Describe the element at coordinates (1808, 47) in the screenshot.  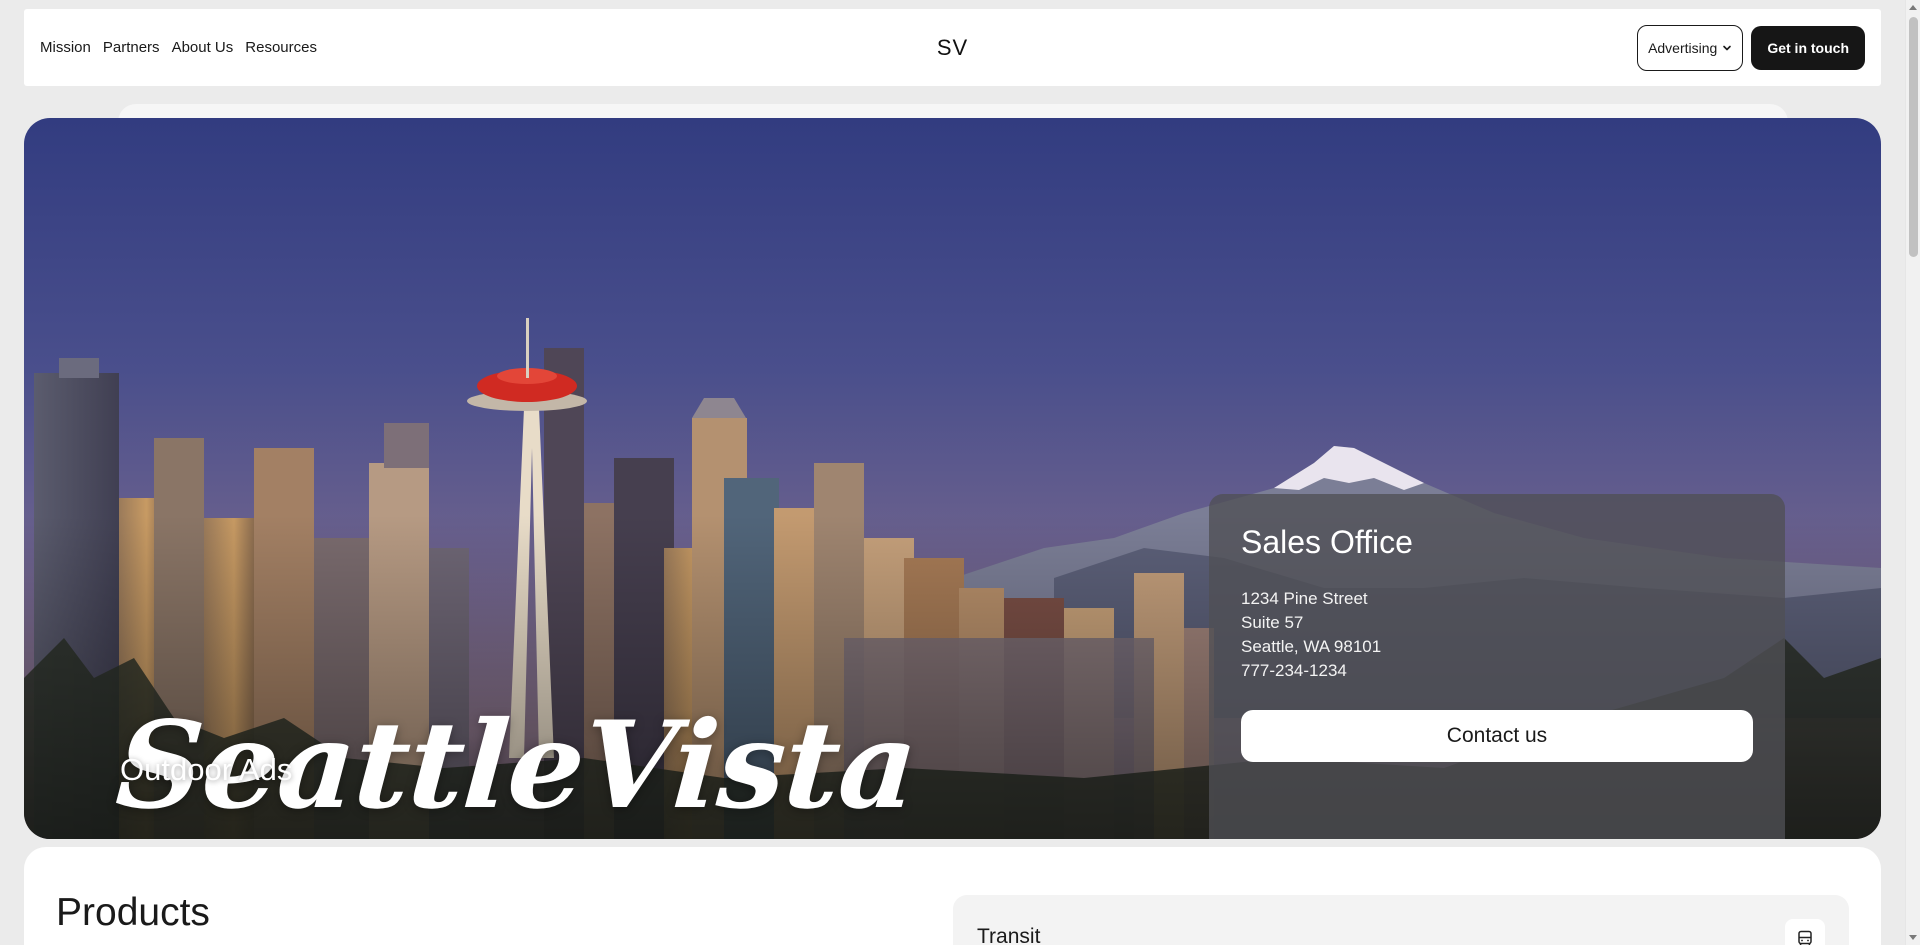
I see `get-in-touch-button: Get in touch` at that location.